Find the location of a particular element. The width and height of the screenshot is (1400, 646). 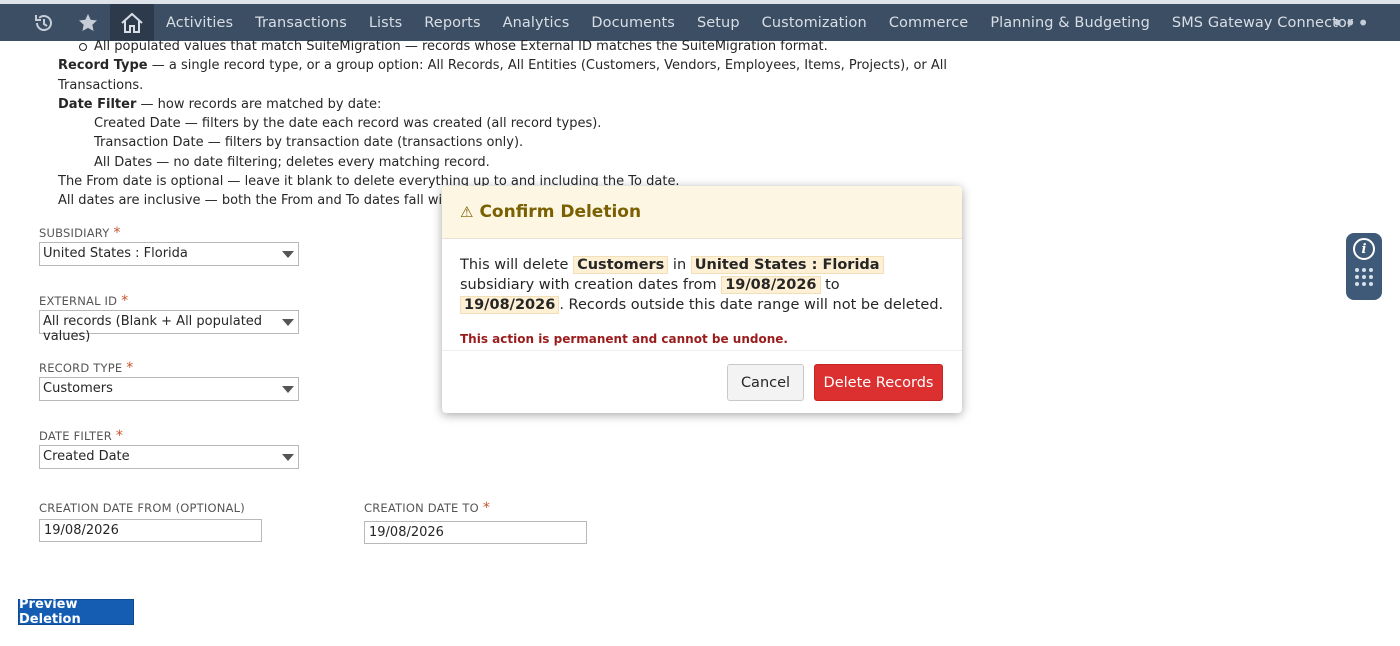

side-tools-panel: i is located at coordinates (1364, 266).